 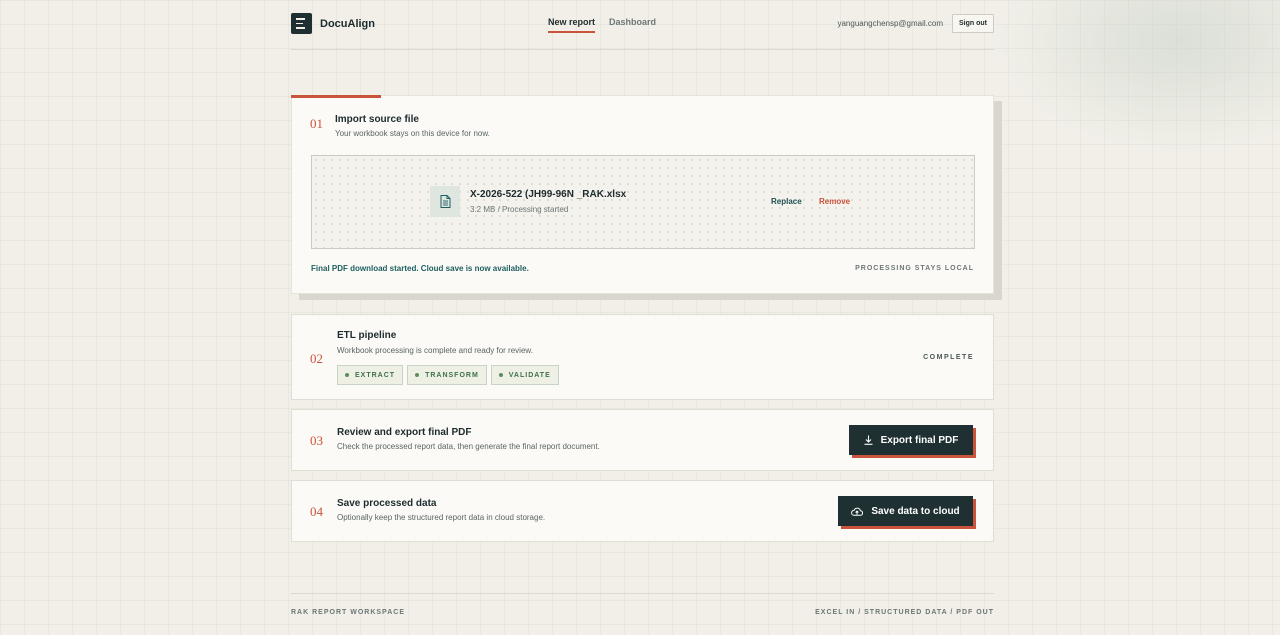 I want to click on step-number: 03, so click(x=316, y=440).